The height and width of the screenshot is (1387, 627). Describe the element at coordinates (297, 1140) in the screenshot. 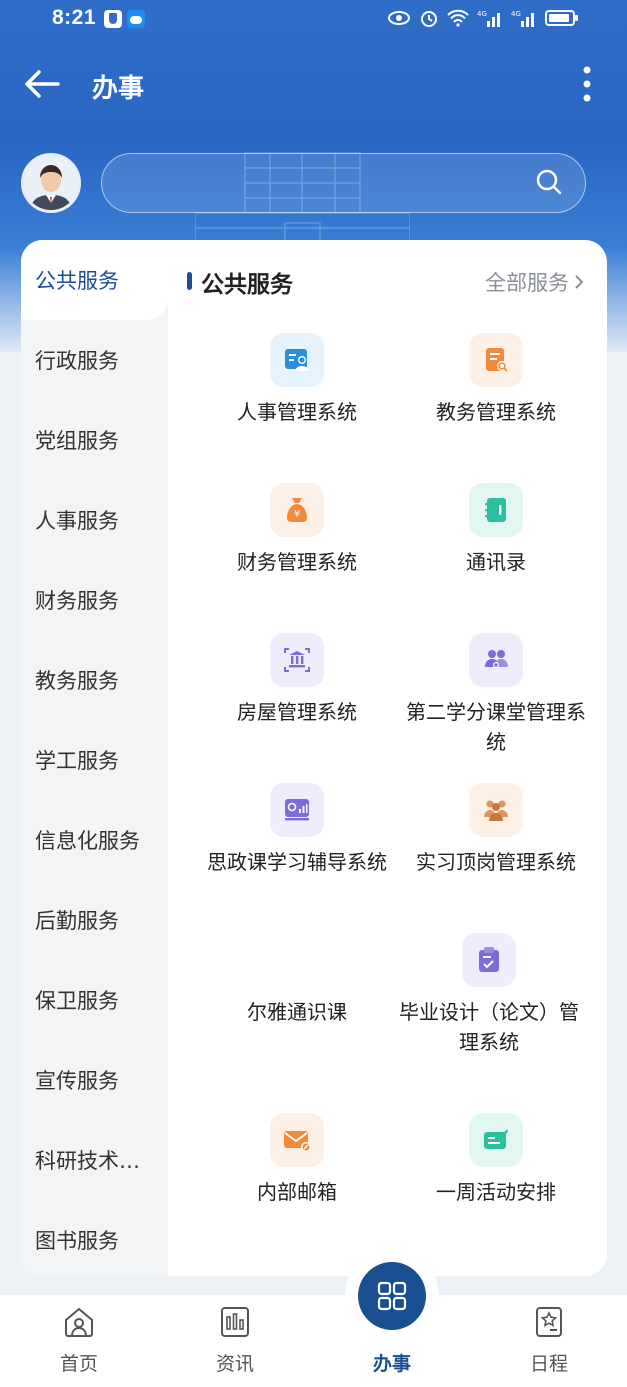

I see `mail-icon` at that location.